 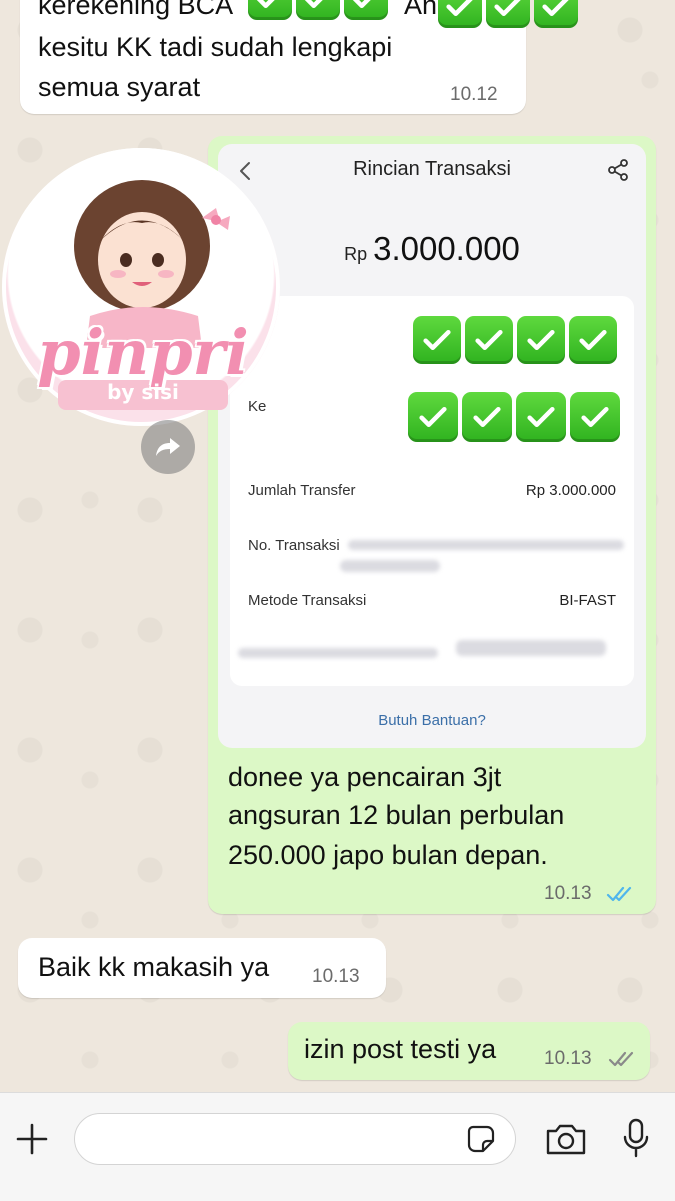 I want to click on receipt-title: Rincian Transaksi, so click(x=432, y=169).